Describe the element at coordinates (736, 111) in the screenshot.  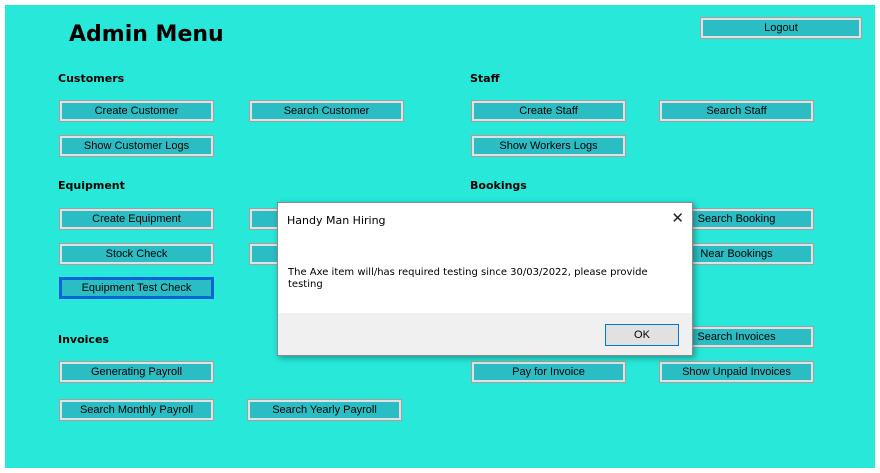
I see `search-staff-button: Search Staff` at that location.